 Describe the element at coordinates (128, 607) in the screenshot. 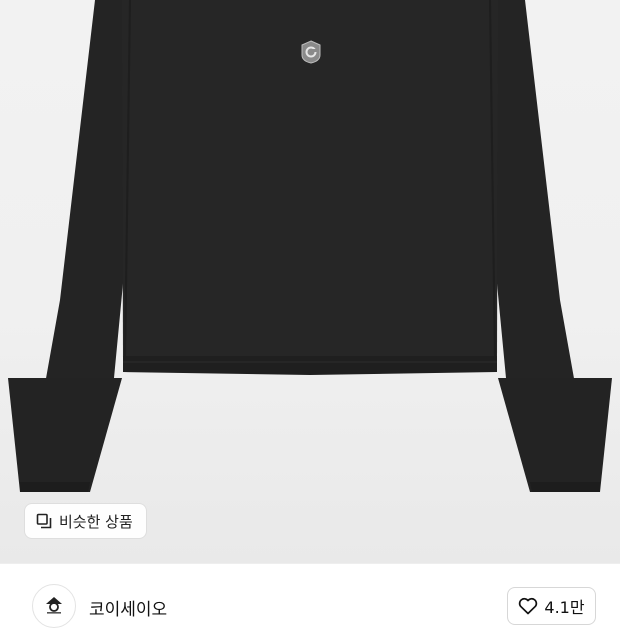

I see `store-name: 코이세이오` at that location.